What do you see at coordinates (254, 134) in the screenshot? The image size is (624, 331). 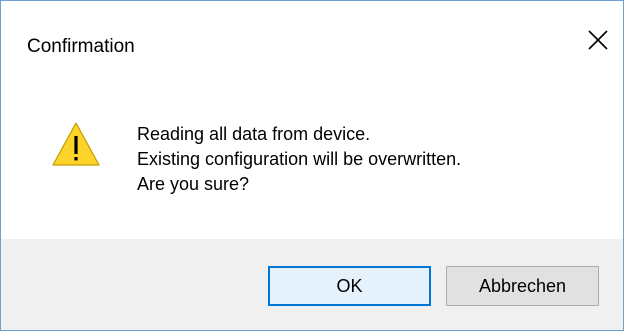 I see `message-line-1: Reading all data from device.` at bounding box center [254, 134].